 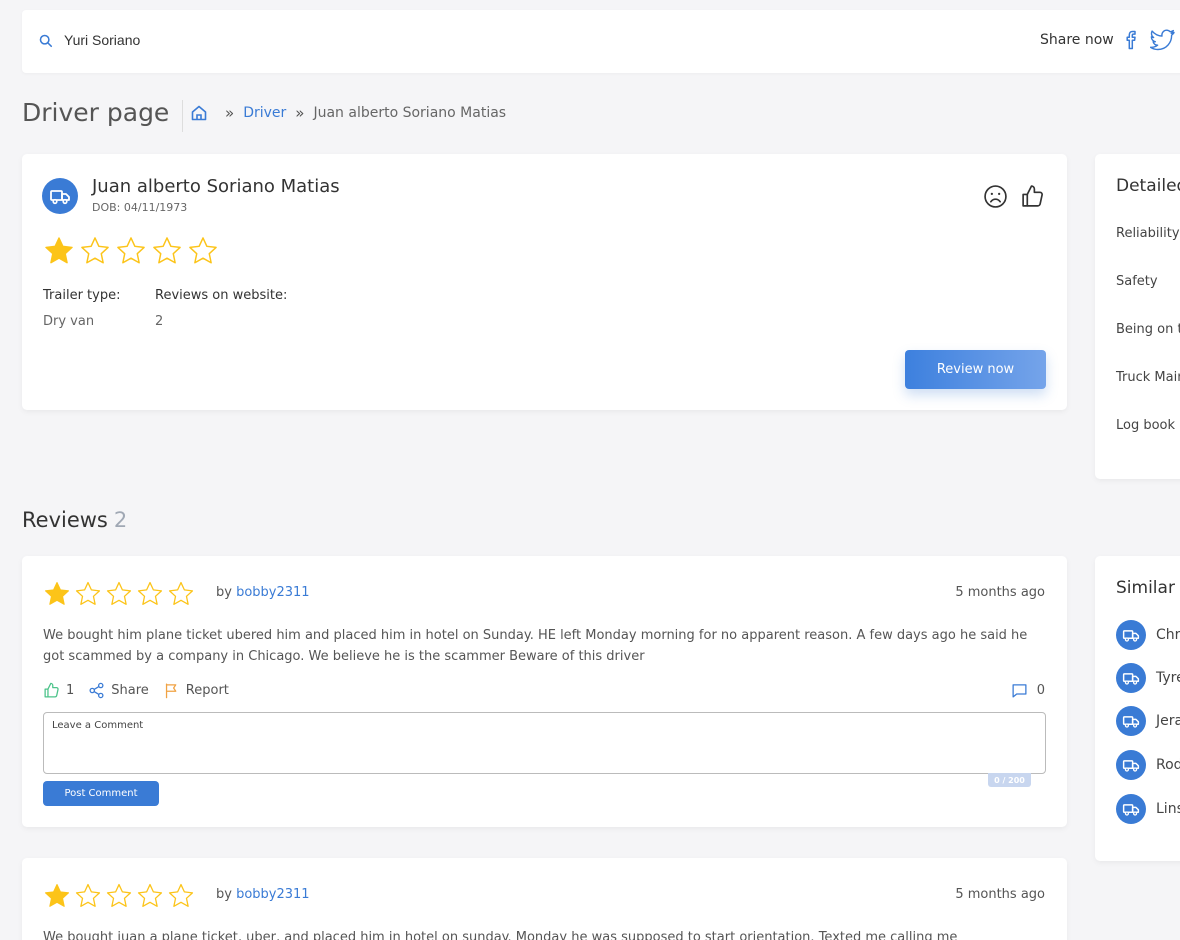 I want to click on share-icon, so click(x=96, y=690).